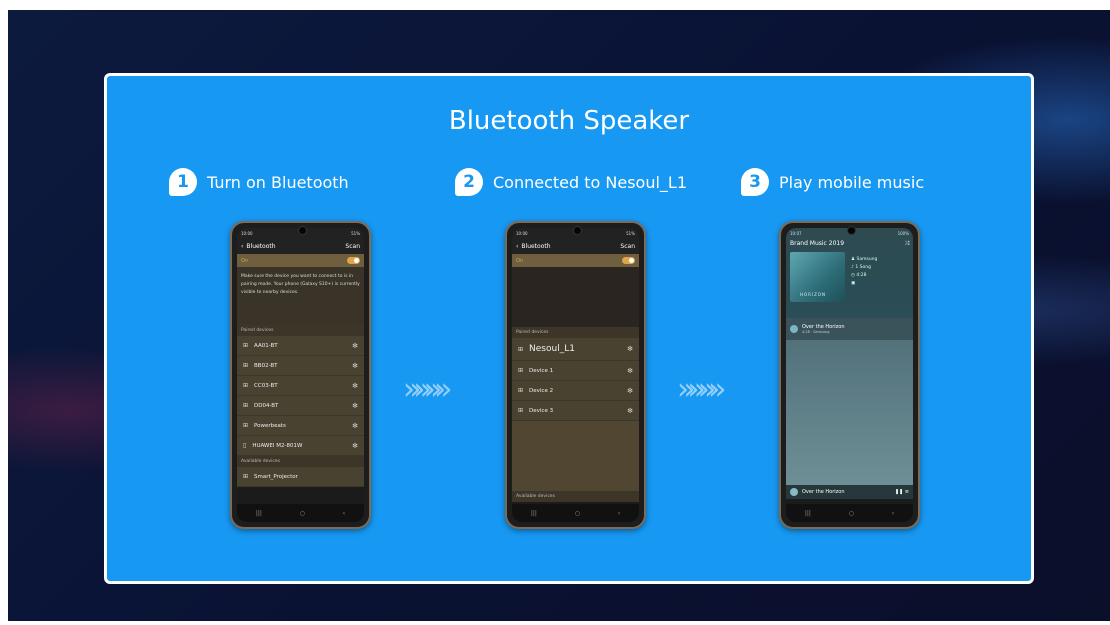 This screenshot has width=1110, height=625. Describe the element at coordinates (867, 259) in the screenshot. I see `artist-name: Samsung` at that location.